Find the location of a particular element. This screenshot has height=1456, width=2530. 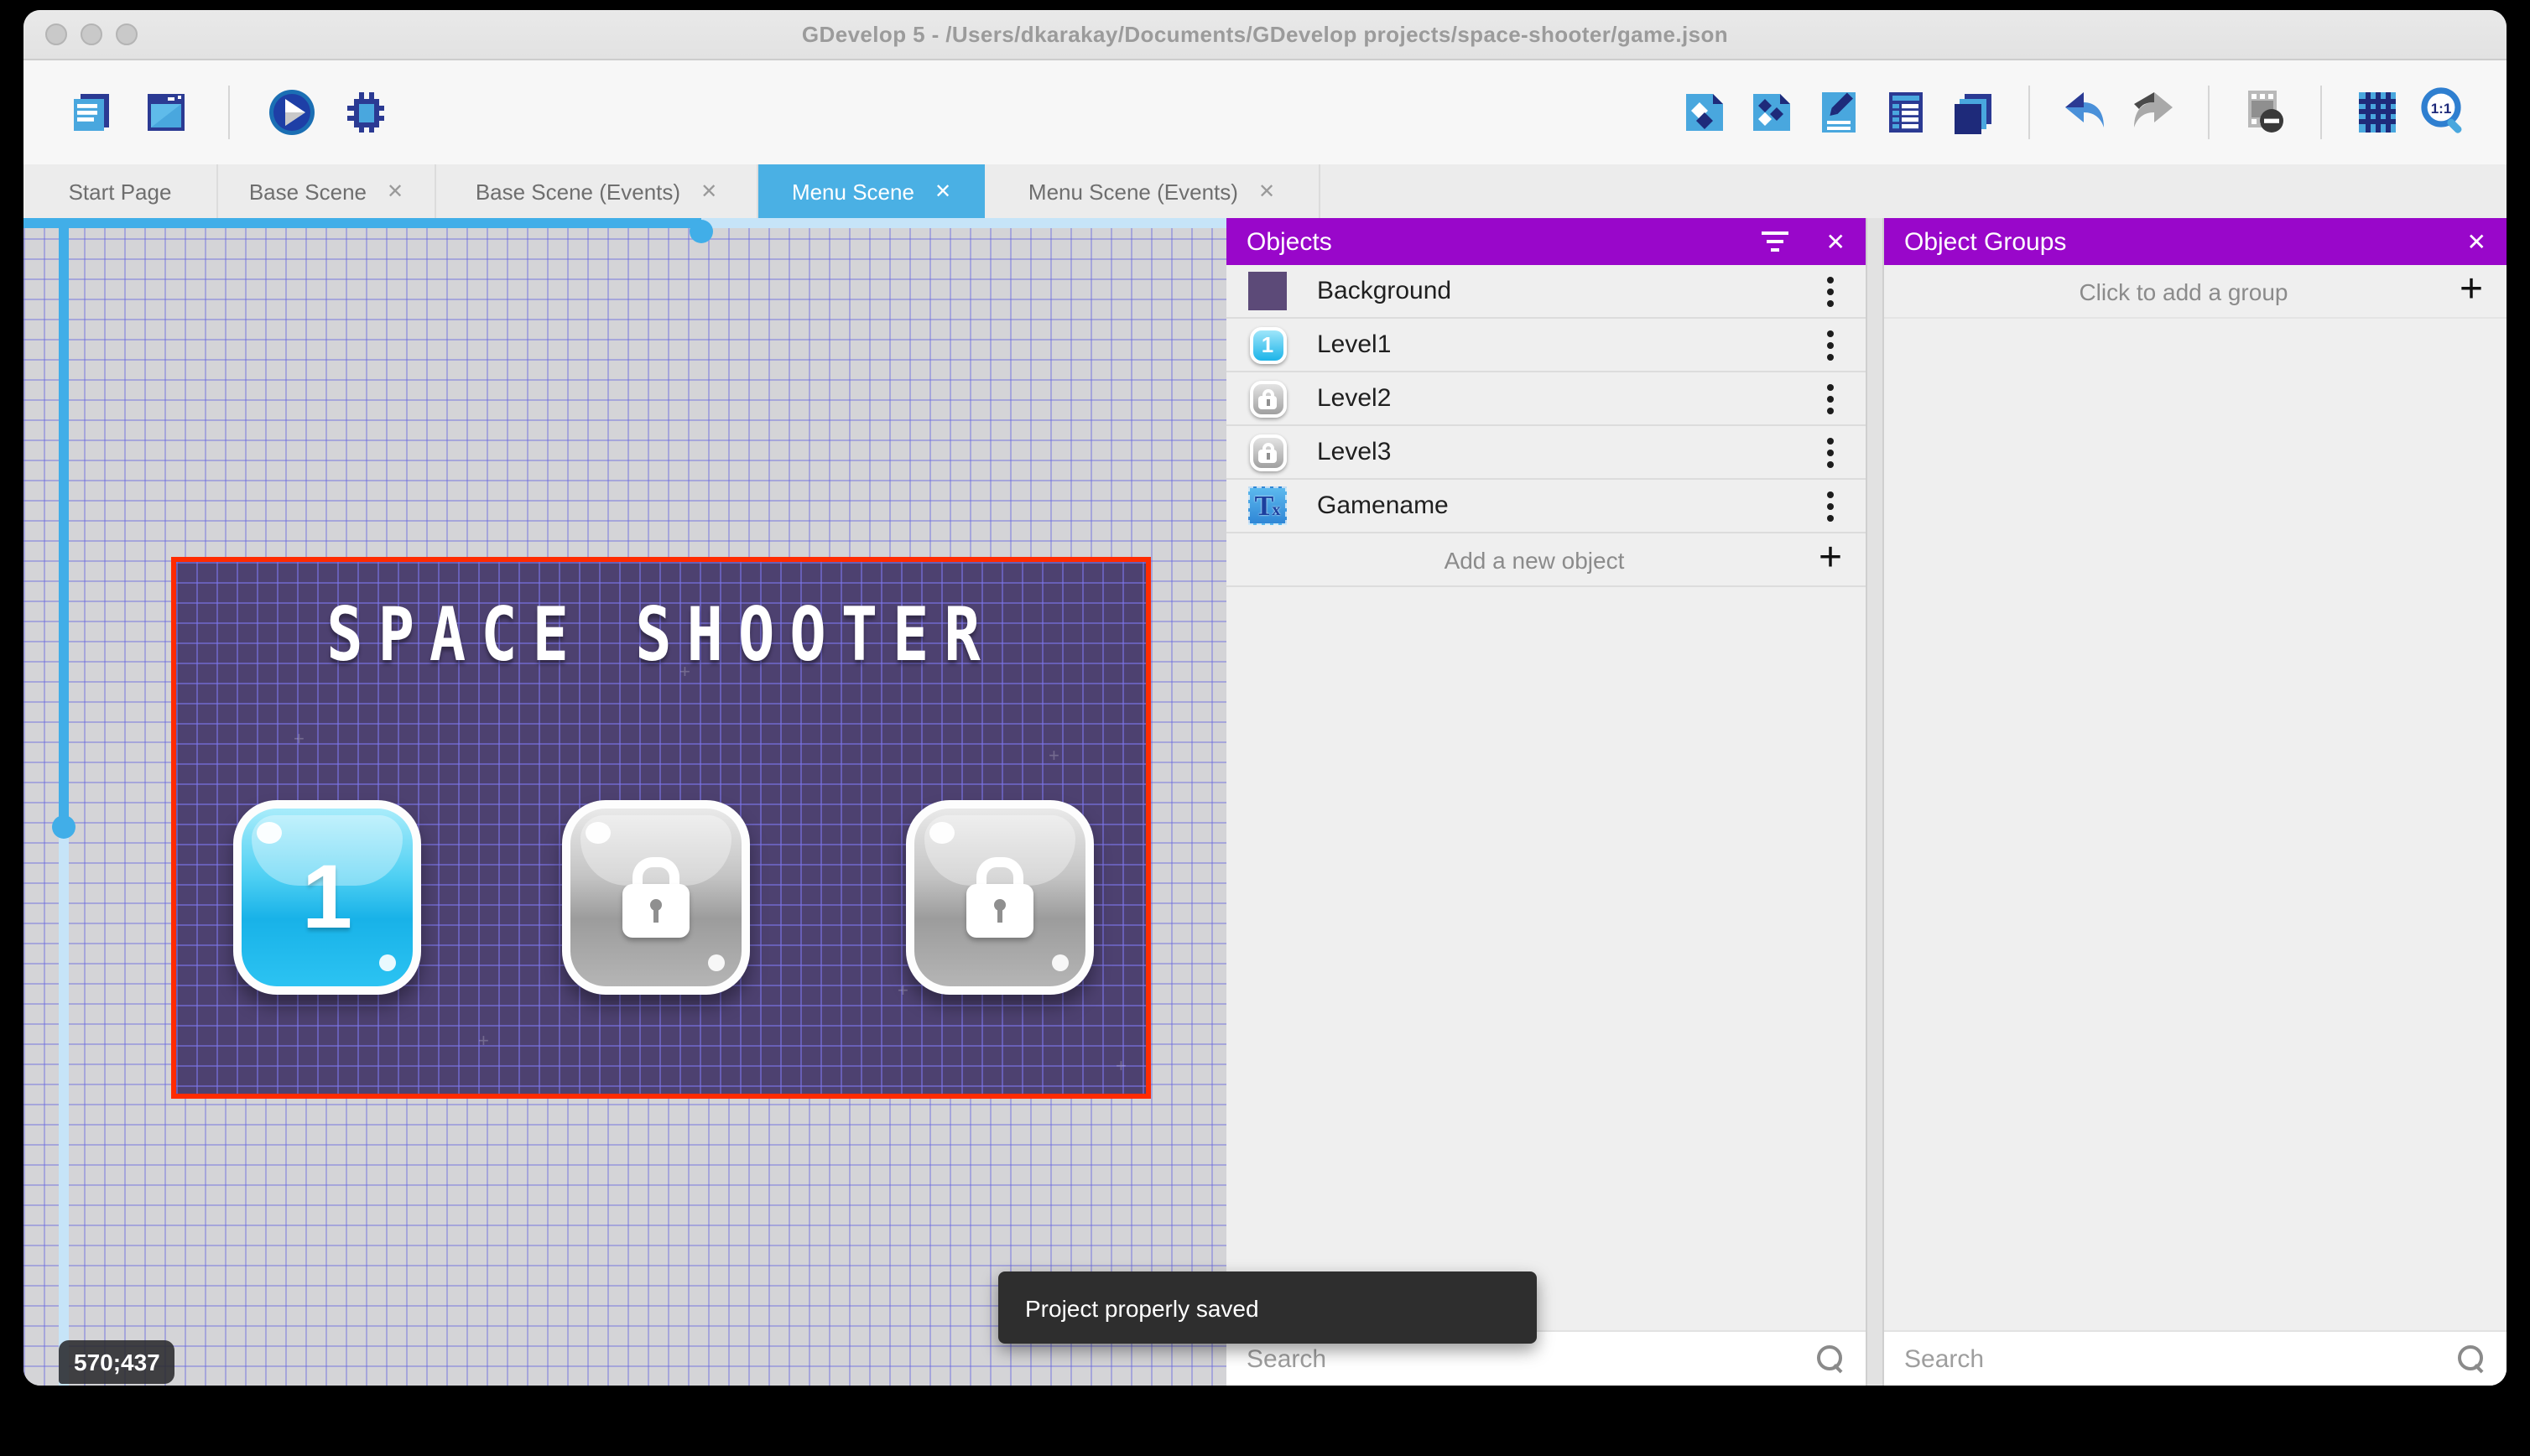

tab-menu-scene-events-: Menu Scene (Events) ✕ is located at coordinates (1152, 191).